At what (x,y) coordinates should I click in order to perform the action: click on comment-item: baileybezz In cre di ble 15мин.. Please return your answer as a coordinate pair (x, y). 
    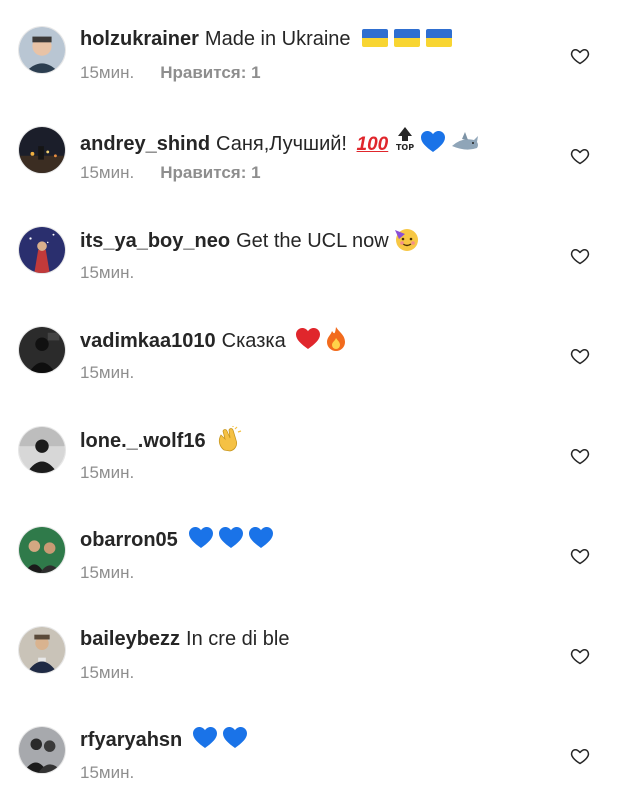
    Looking at the image, I should click on (310, 650).